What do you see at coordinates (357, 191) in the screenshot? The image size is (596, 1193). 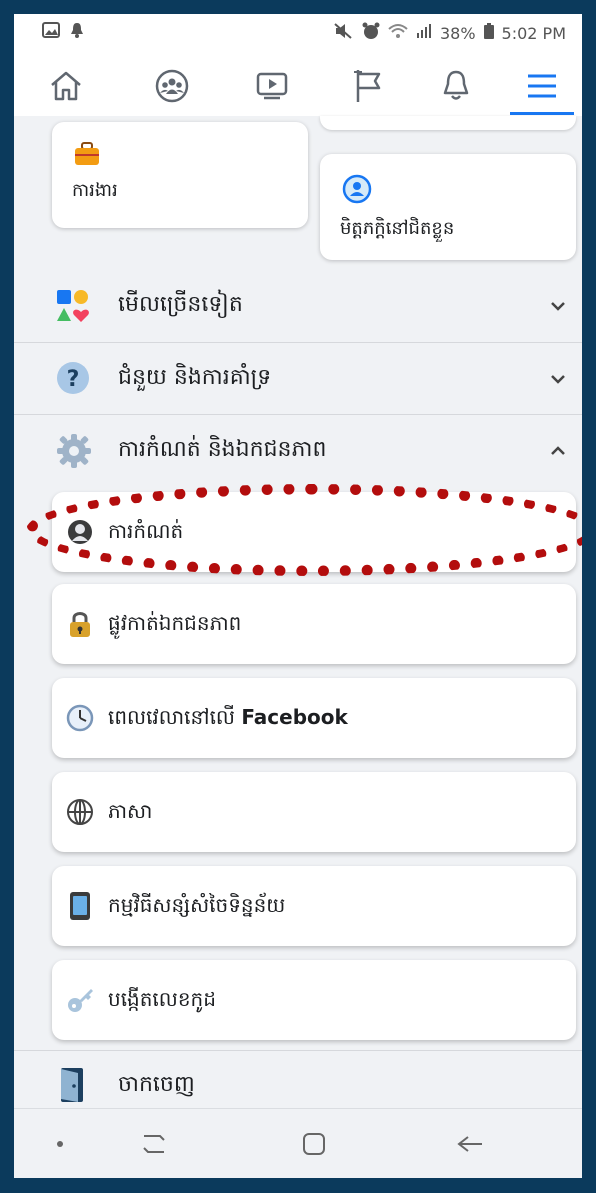 I see `nearby-friends-icon` at bounding box center [357, 191].